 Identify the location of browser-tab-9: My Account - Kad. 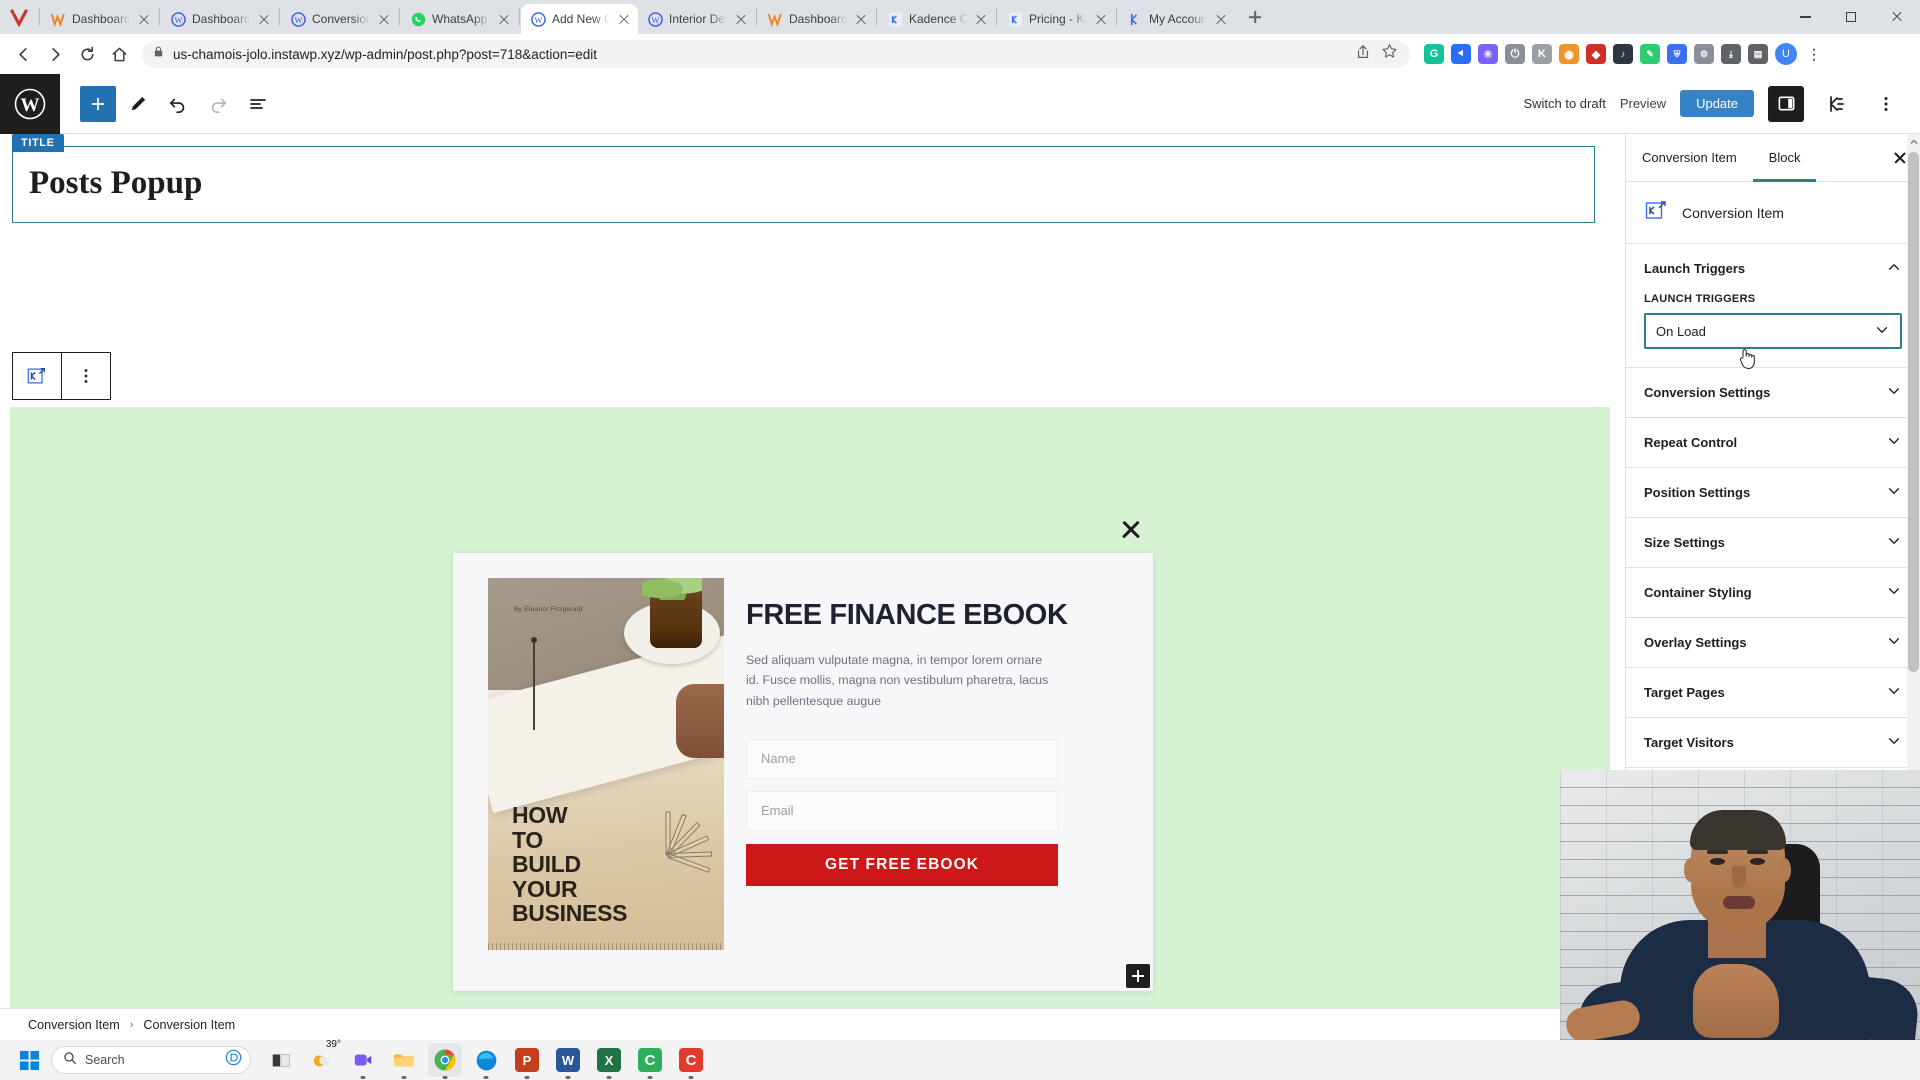
(1176, 19).